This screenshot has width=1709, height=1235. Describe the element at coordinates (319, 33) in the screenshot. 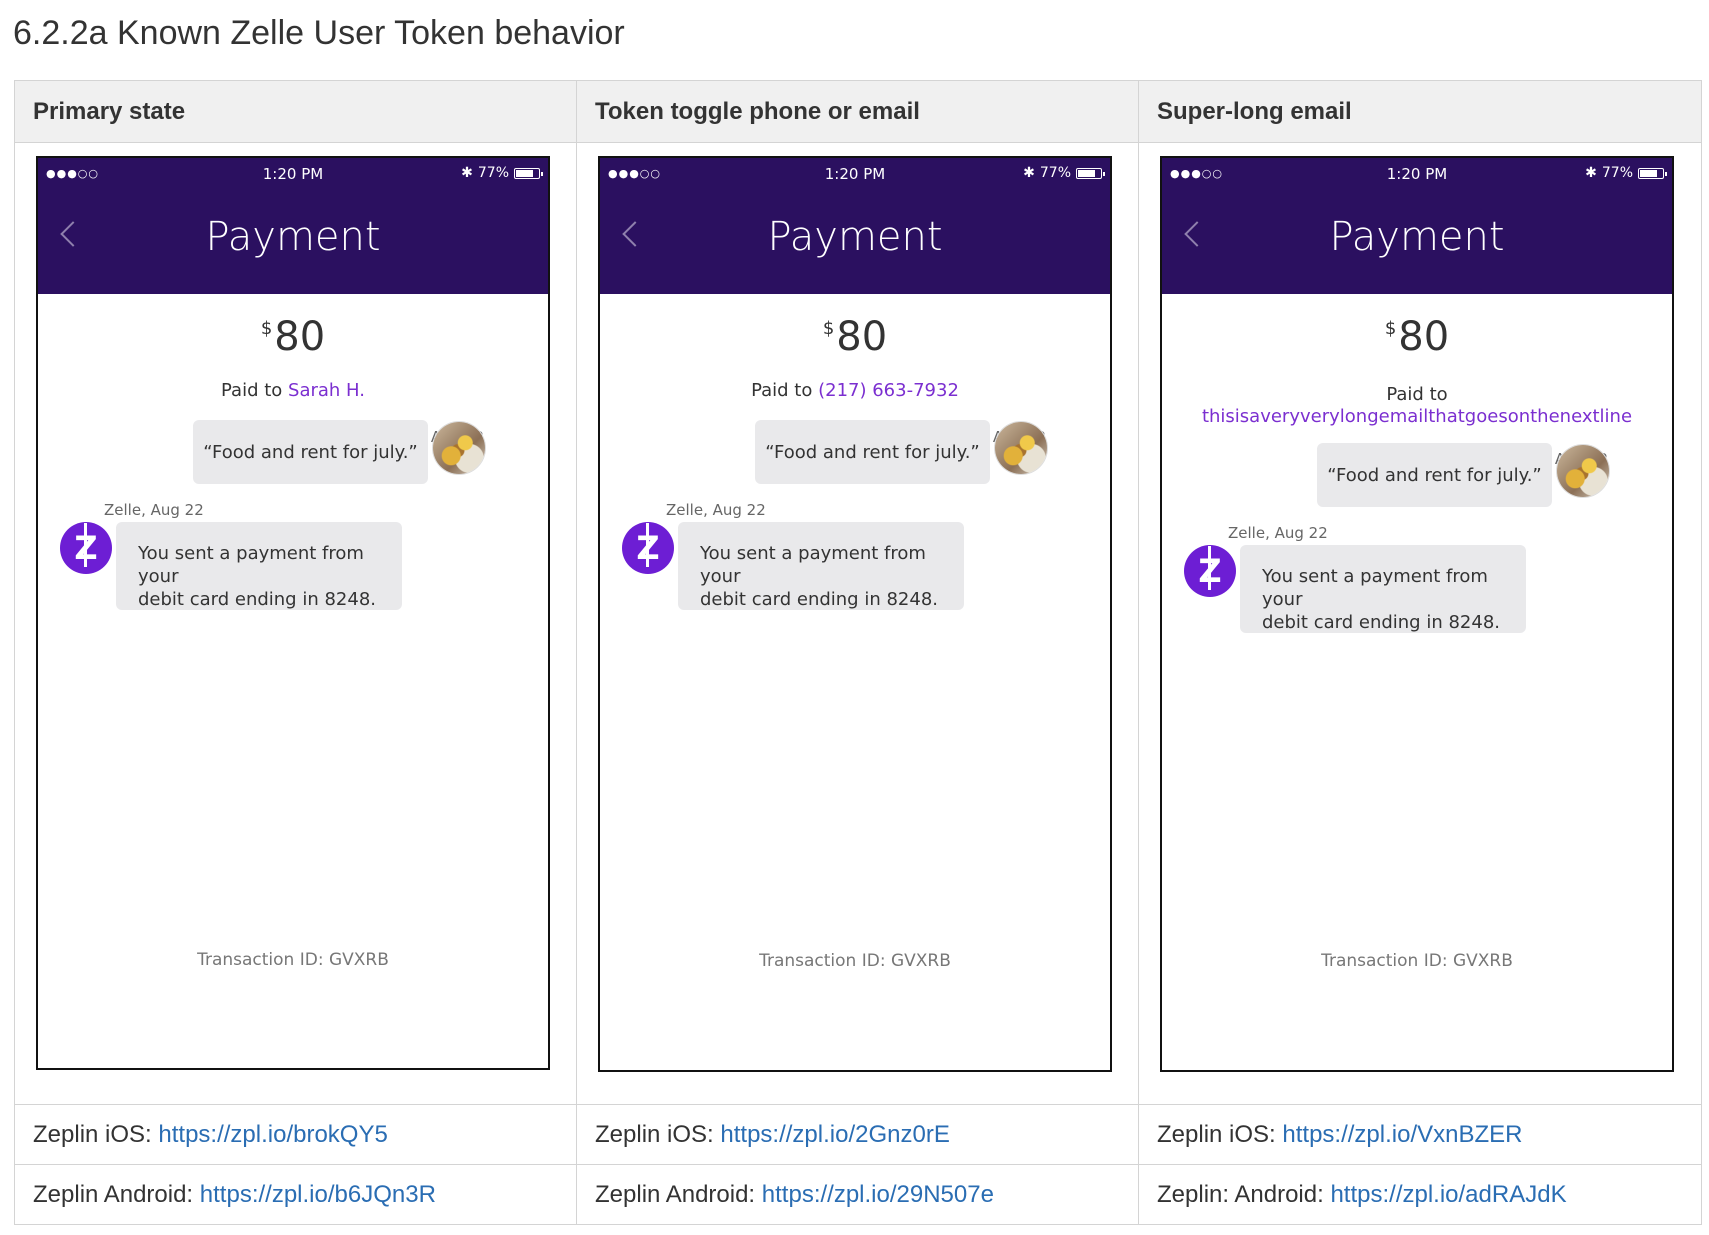

I see `page-title: 6.2.2a Known Zelle User Token behavior` at that location.